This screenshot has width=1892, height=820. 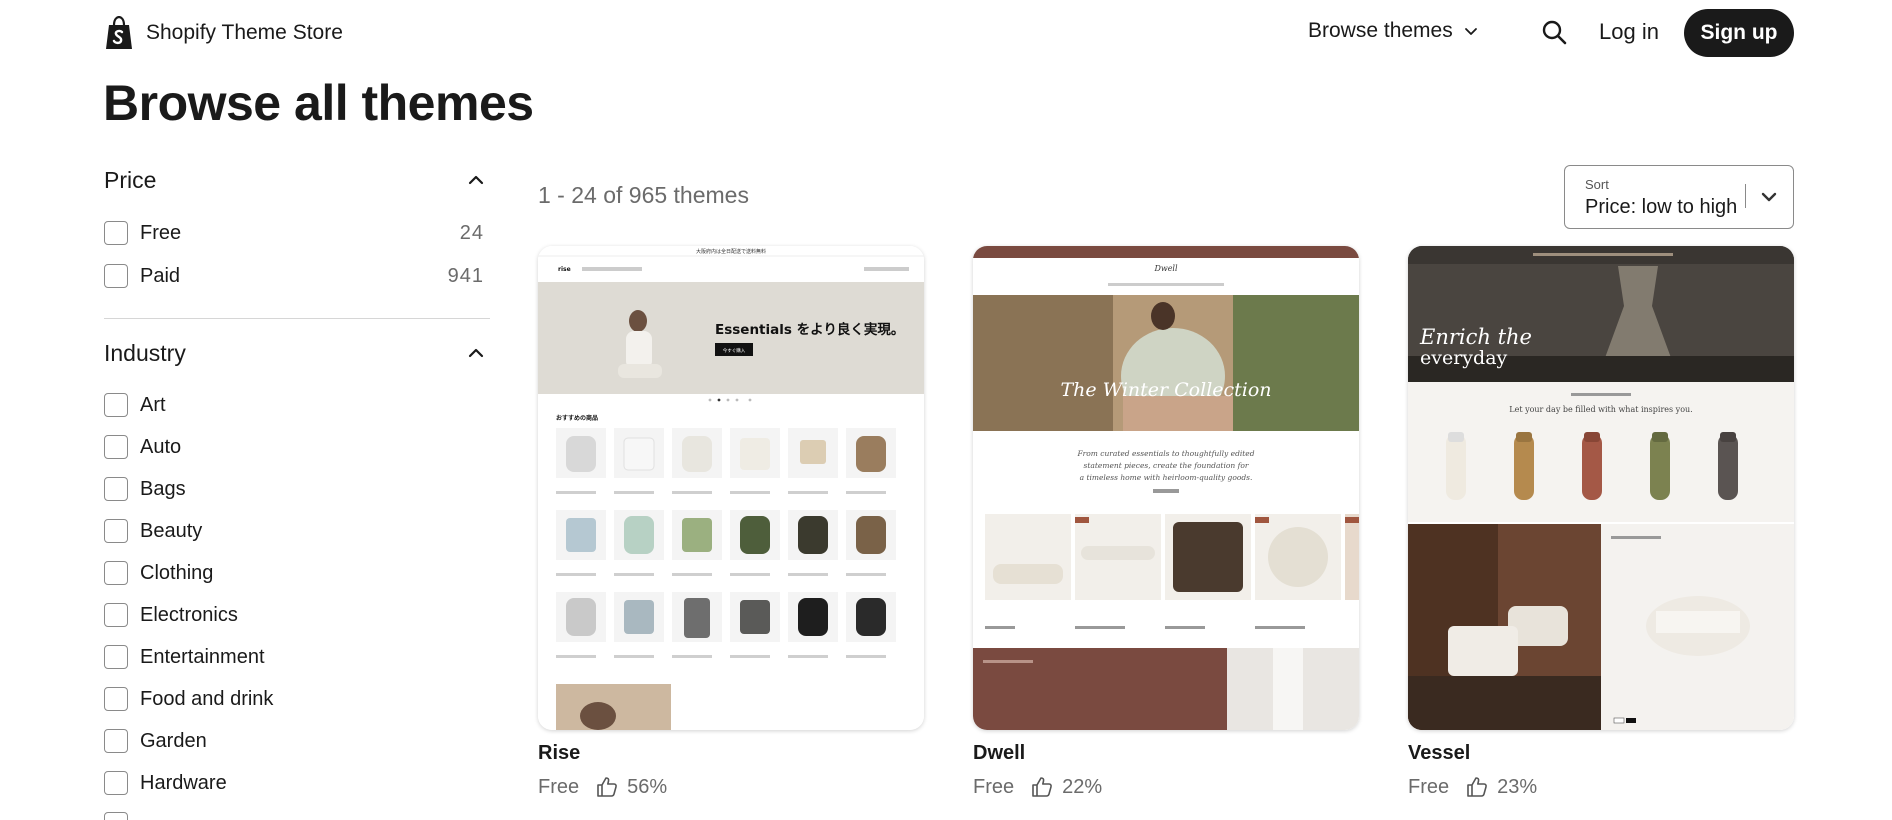 What do you see at coordinates (297, 353) in the screenshot?
I see `industry-filter-toggle: Industry` at bounding box center [297, 353].